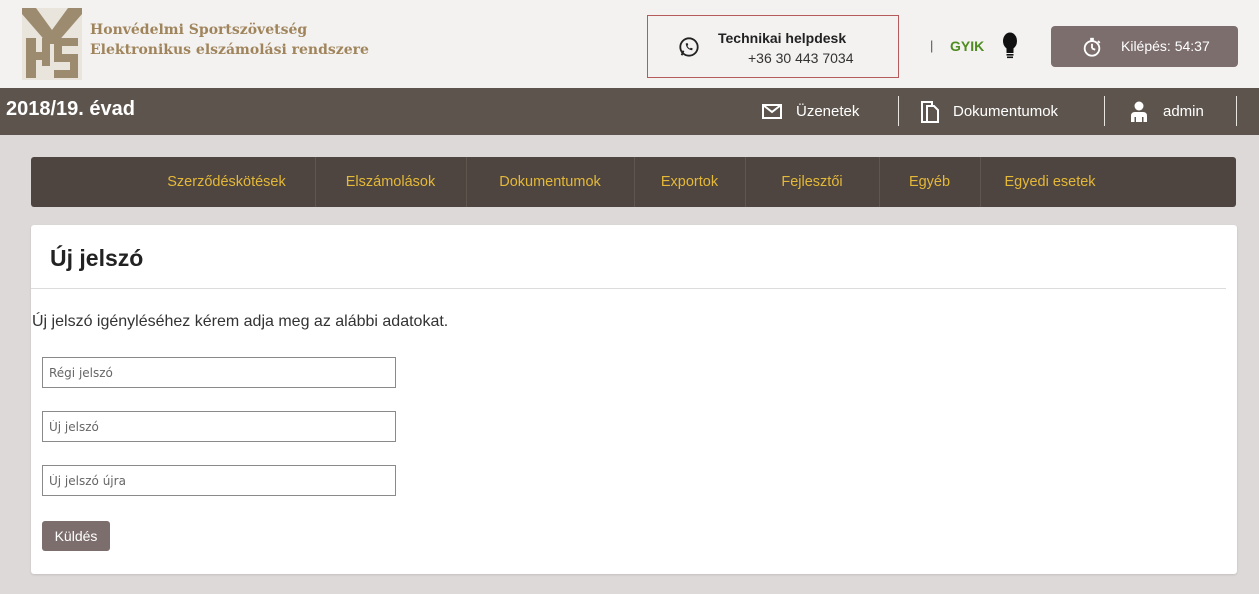 The width and height of the screenshot is (1259, 594). I want to click on new-password-field, so click(219, 426).